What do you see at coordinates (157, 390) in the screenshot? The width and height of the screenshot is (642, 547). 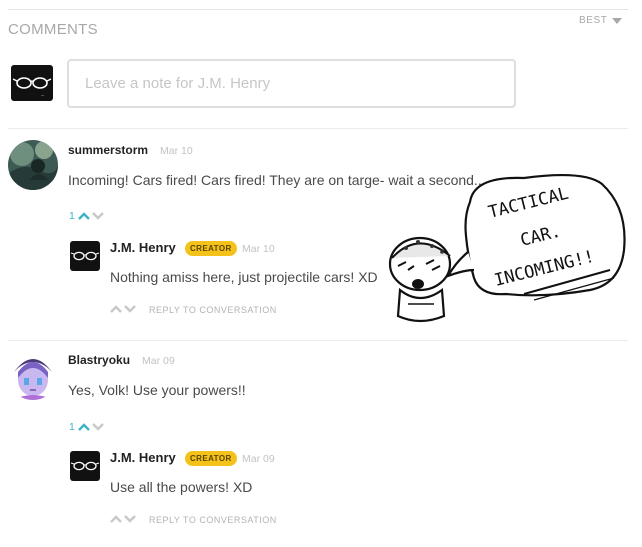 I see `comment-text: Yes, Volk! Use your powers!!` at bounding box center [157, 390].